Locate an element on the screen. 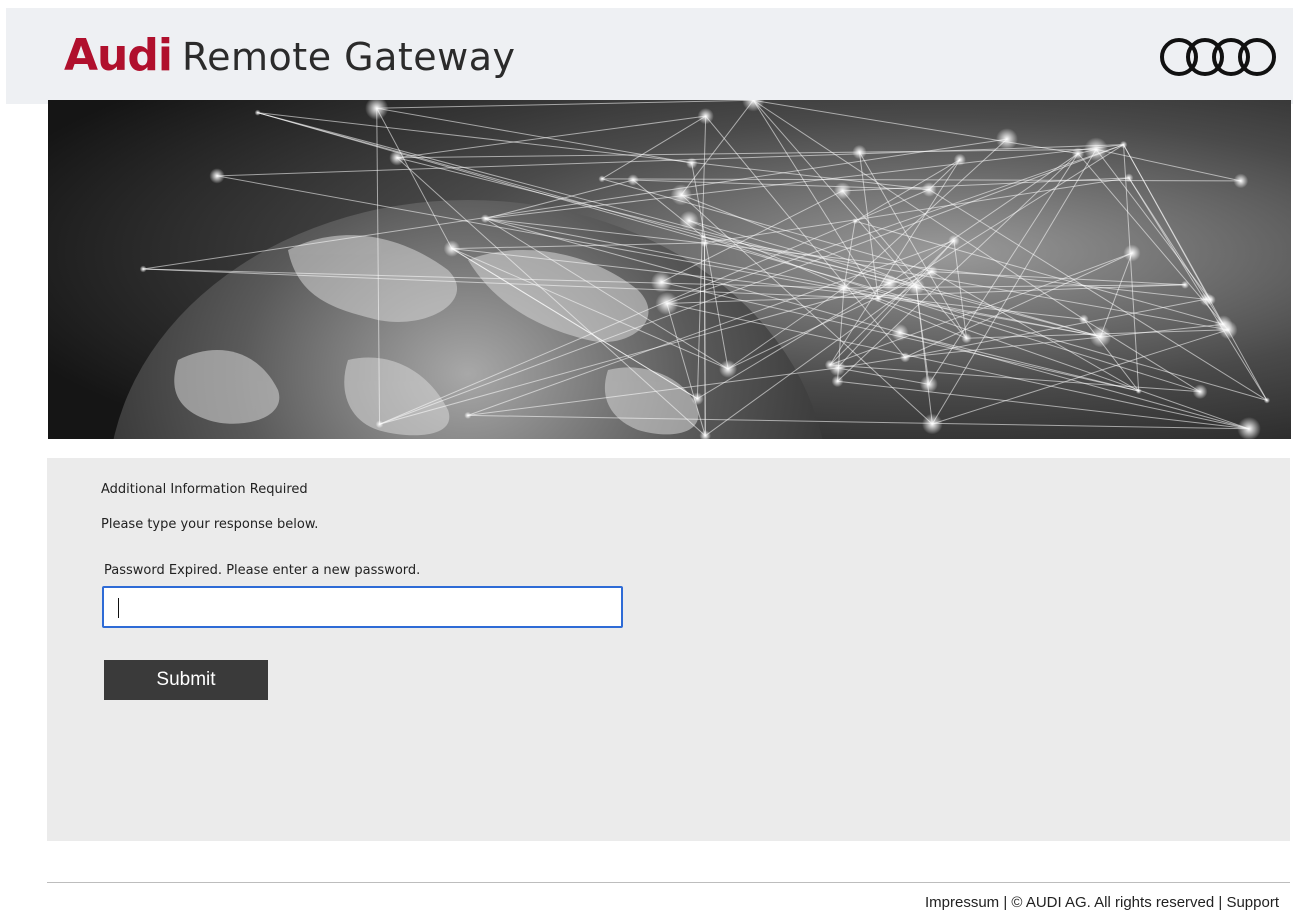 The image size is (1293, 912). audi-rings-logo-icon is located at coordinates (1218, 57).